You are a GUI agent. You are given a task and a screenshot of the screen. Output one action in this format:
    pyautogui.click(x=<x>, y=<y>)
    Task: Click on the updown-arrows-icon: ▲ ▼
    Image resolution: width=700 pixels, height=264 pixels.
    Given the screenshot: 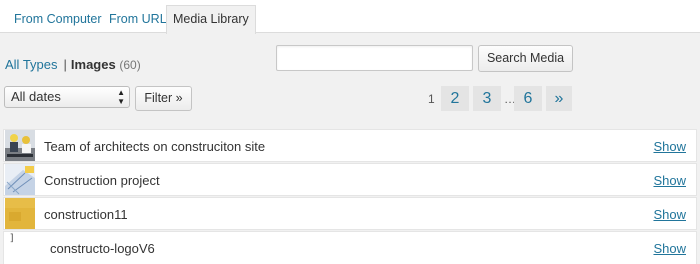 What is the action you would take?
    pyautogui.click(x=121, y=97)
    